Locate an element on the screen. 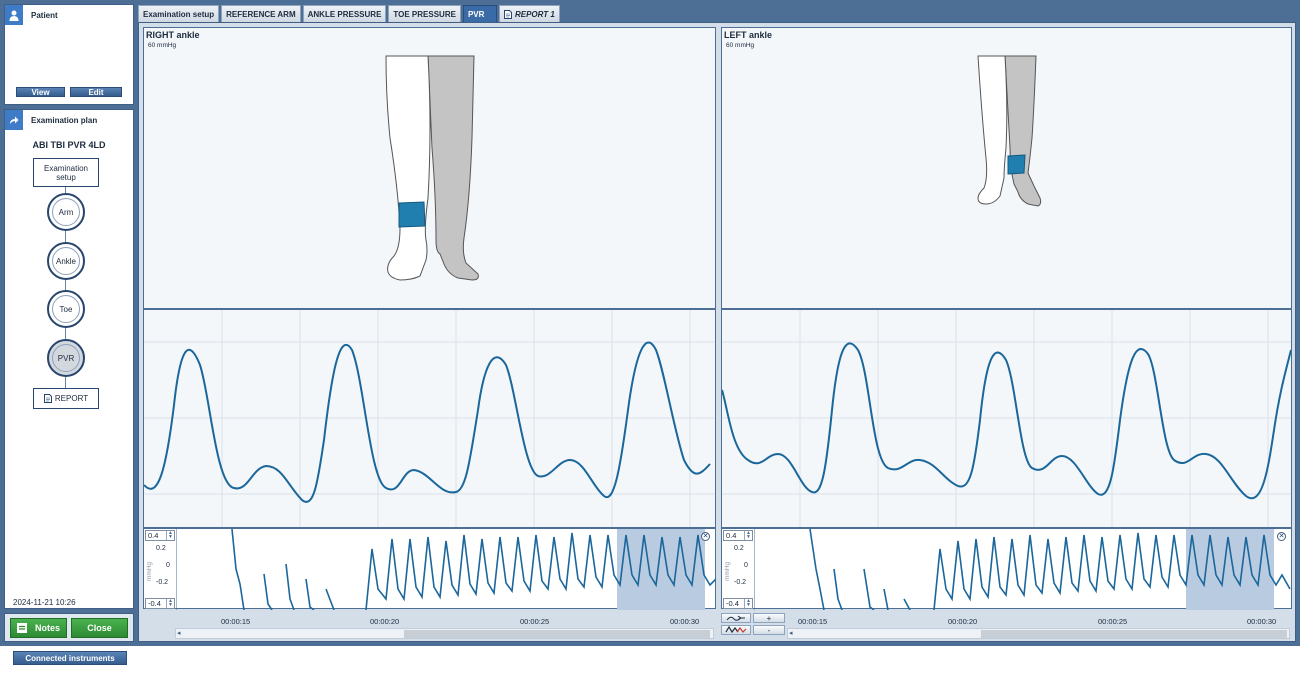 The image size is (1300, 688). step-examination-setup: Examination setup is located at coordinates (66, 172).